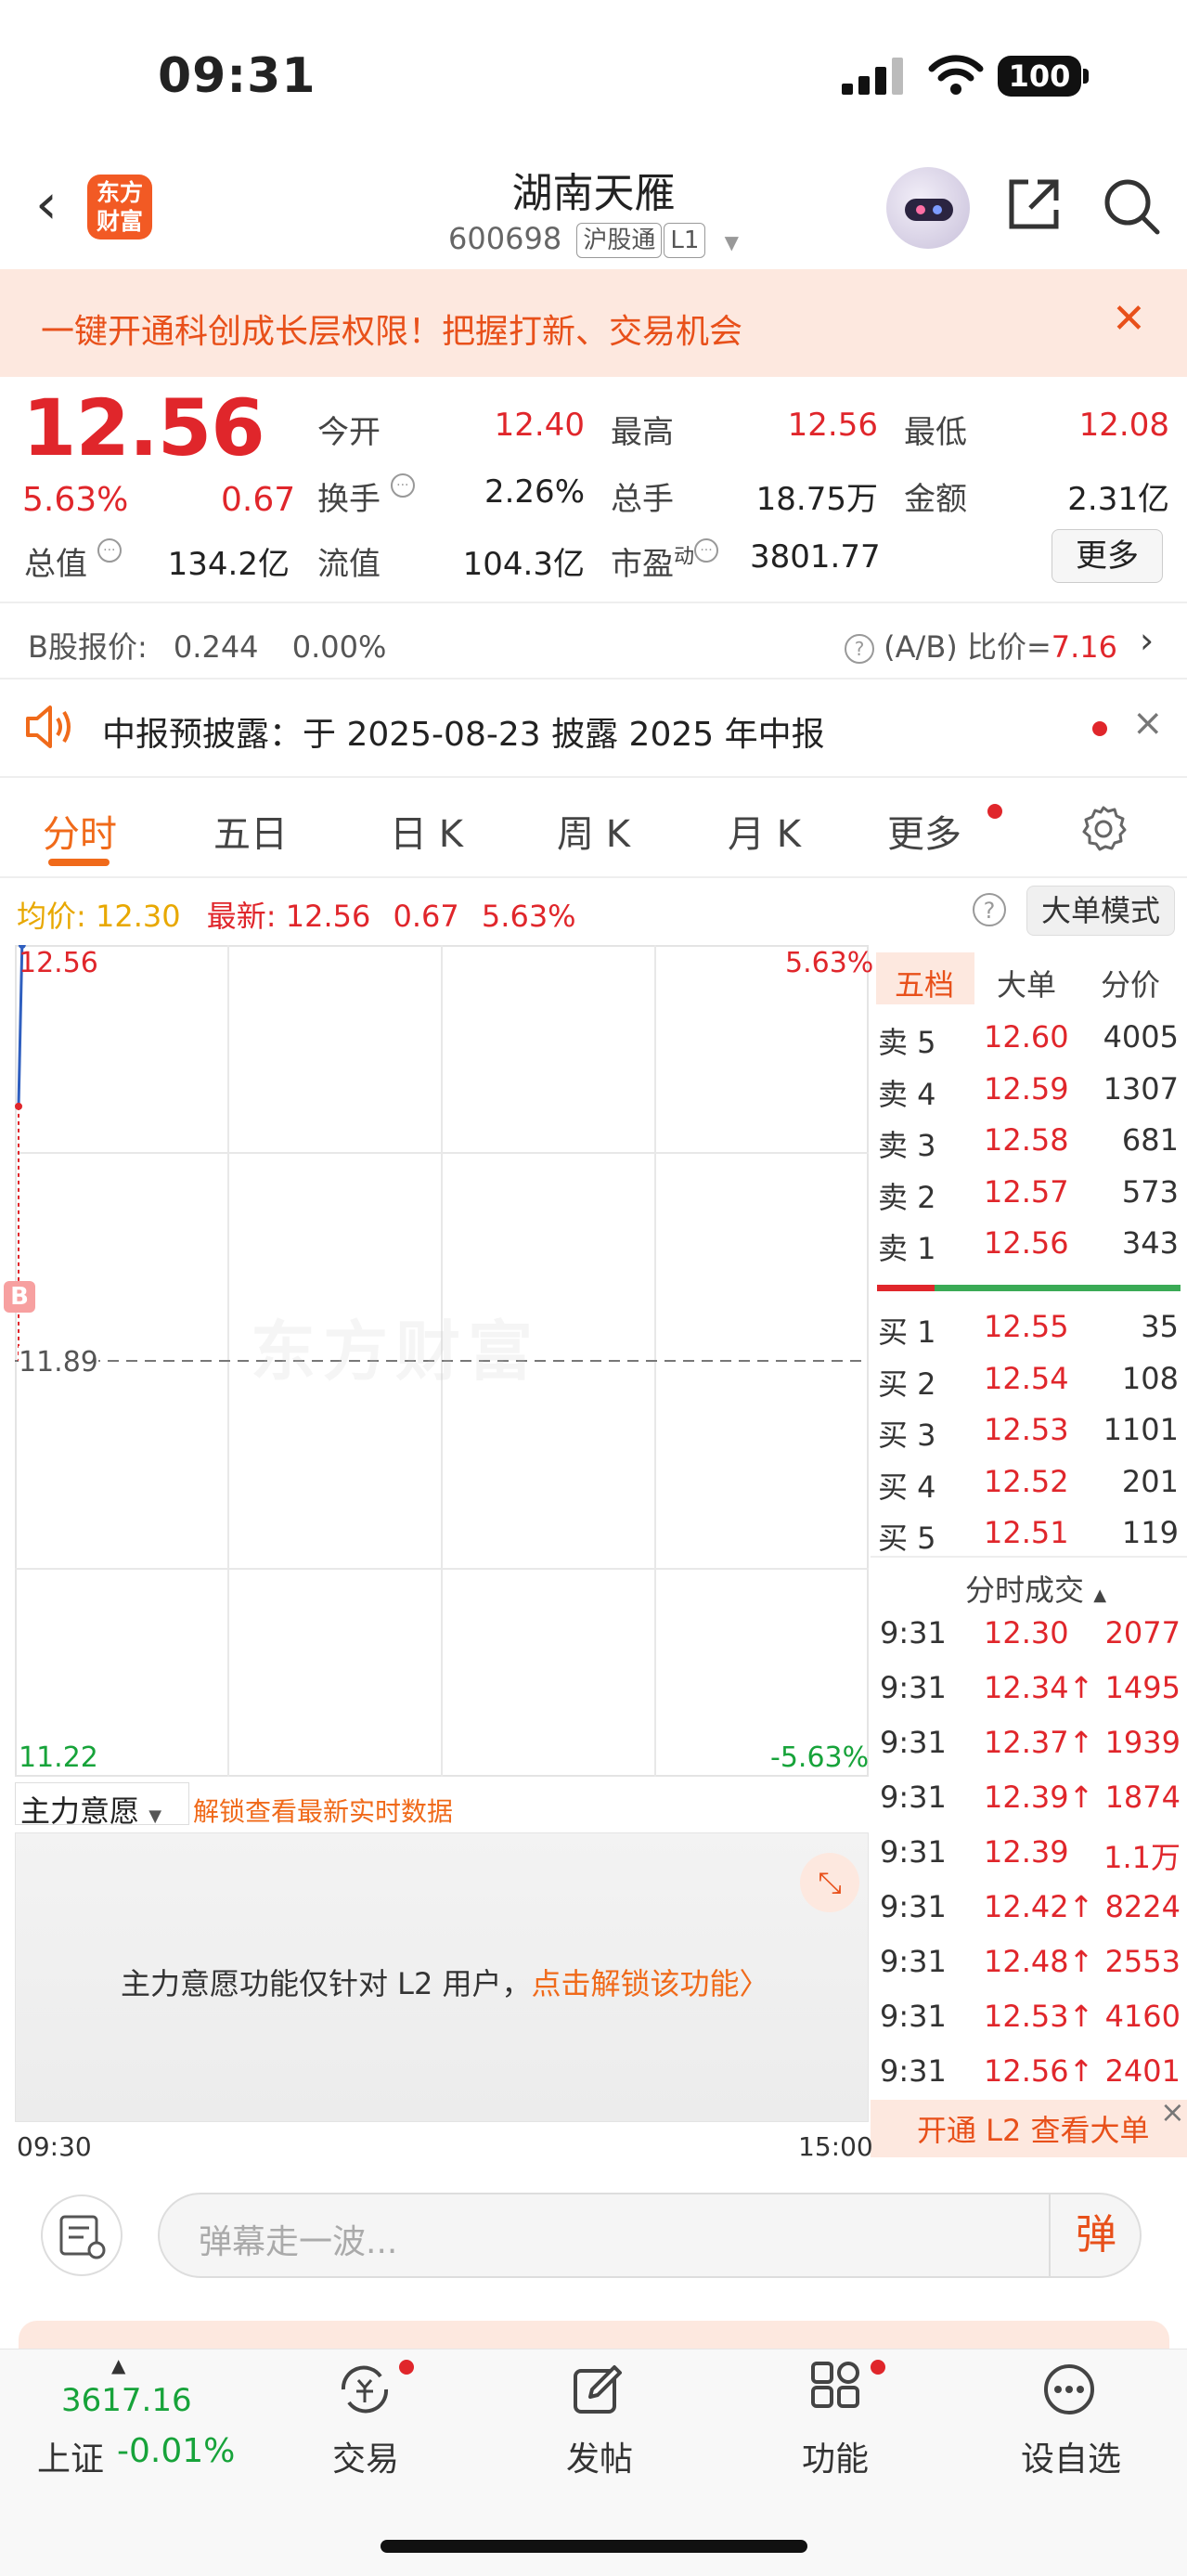  What do you see at coordinates (79, 862) in the screenshot?
I see `active-tab-indicator` at bounding box center [79, 862].